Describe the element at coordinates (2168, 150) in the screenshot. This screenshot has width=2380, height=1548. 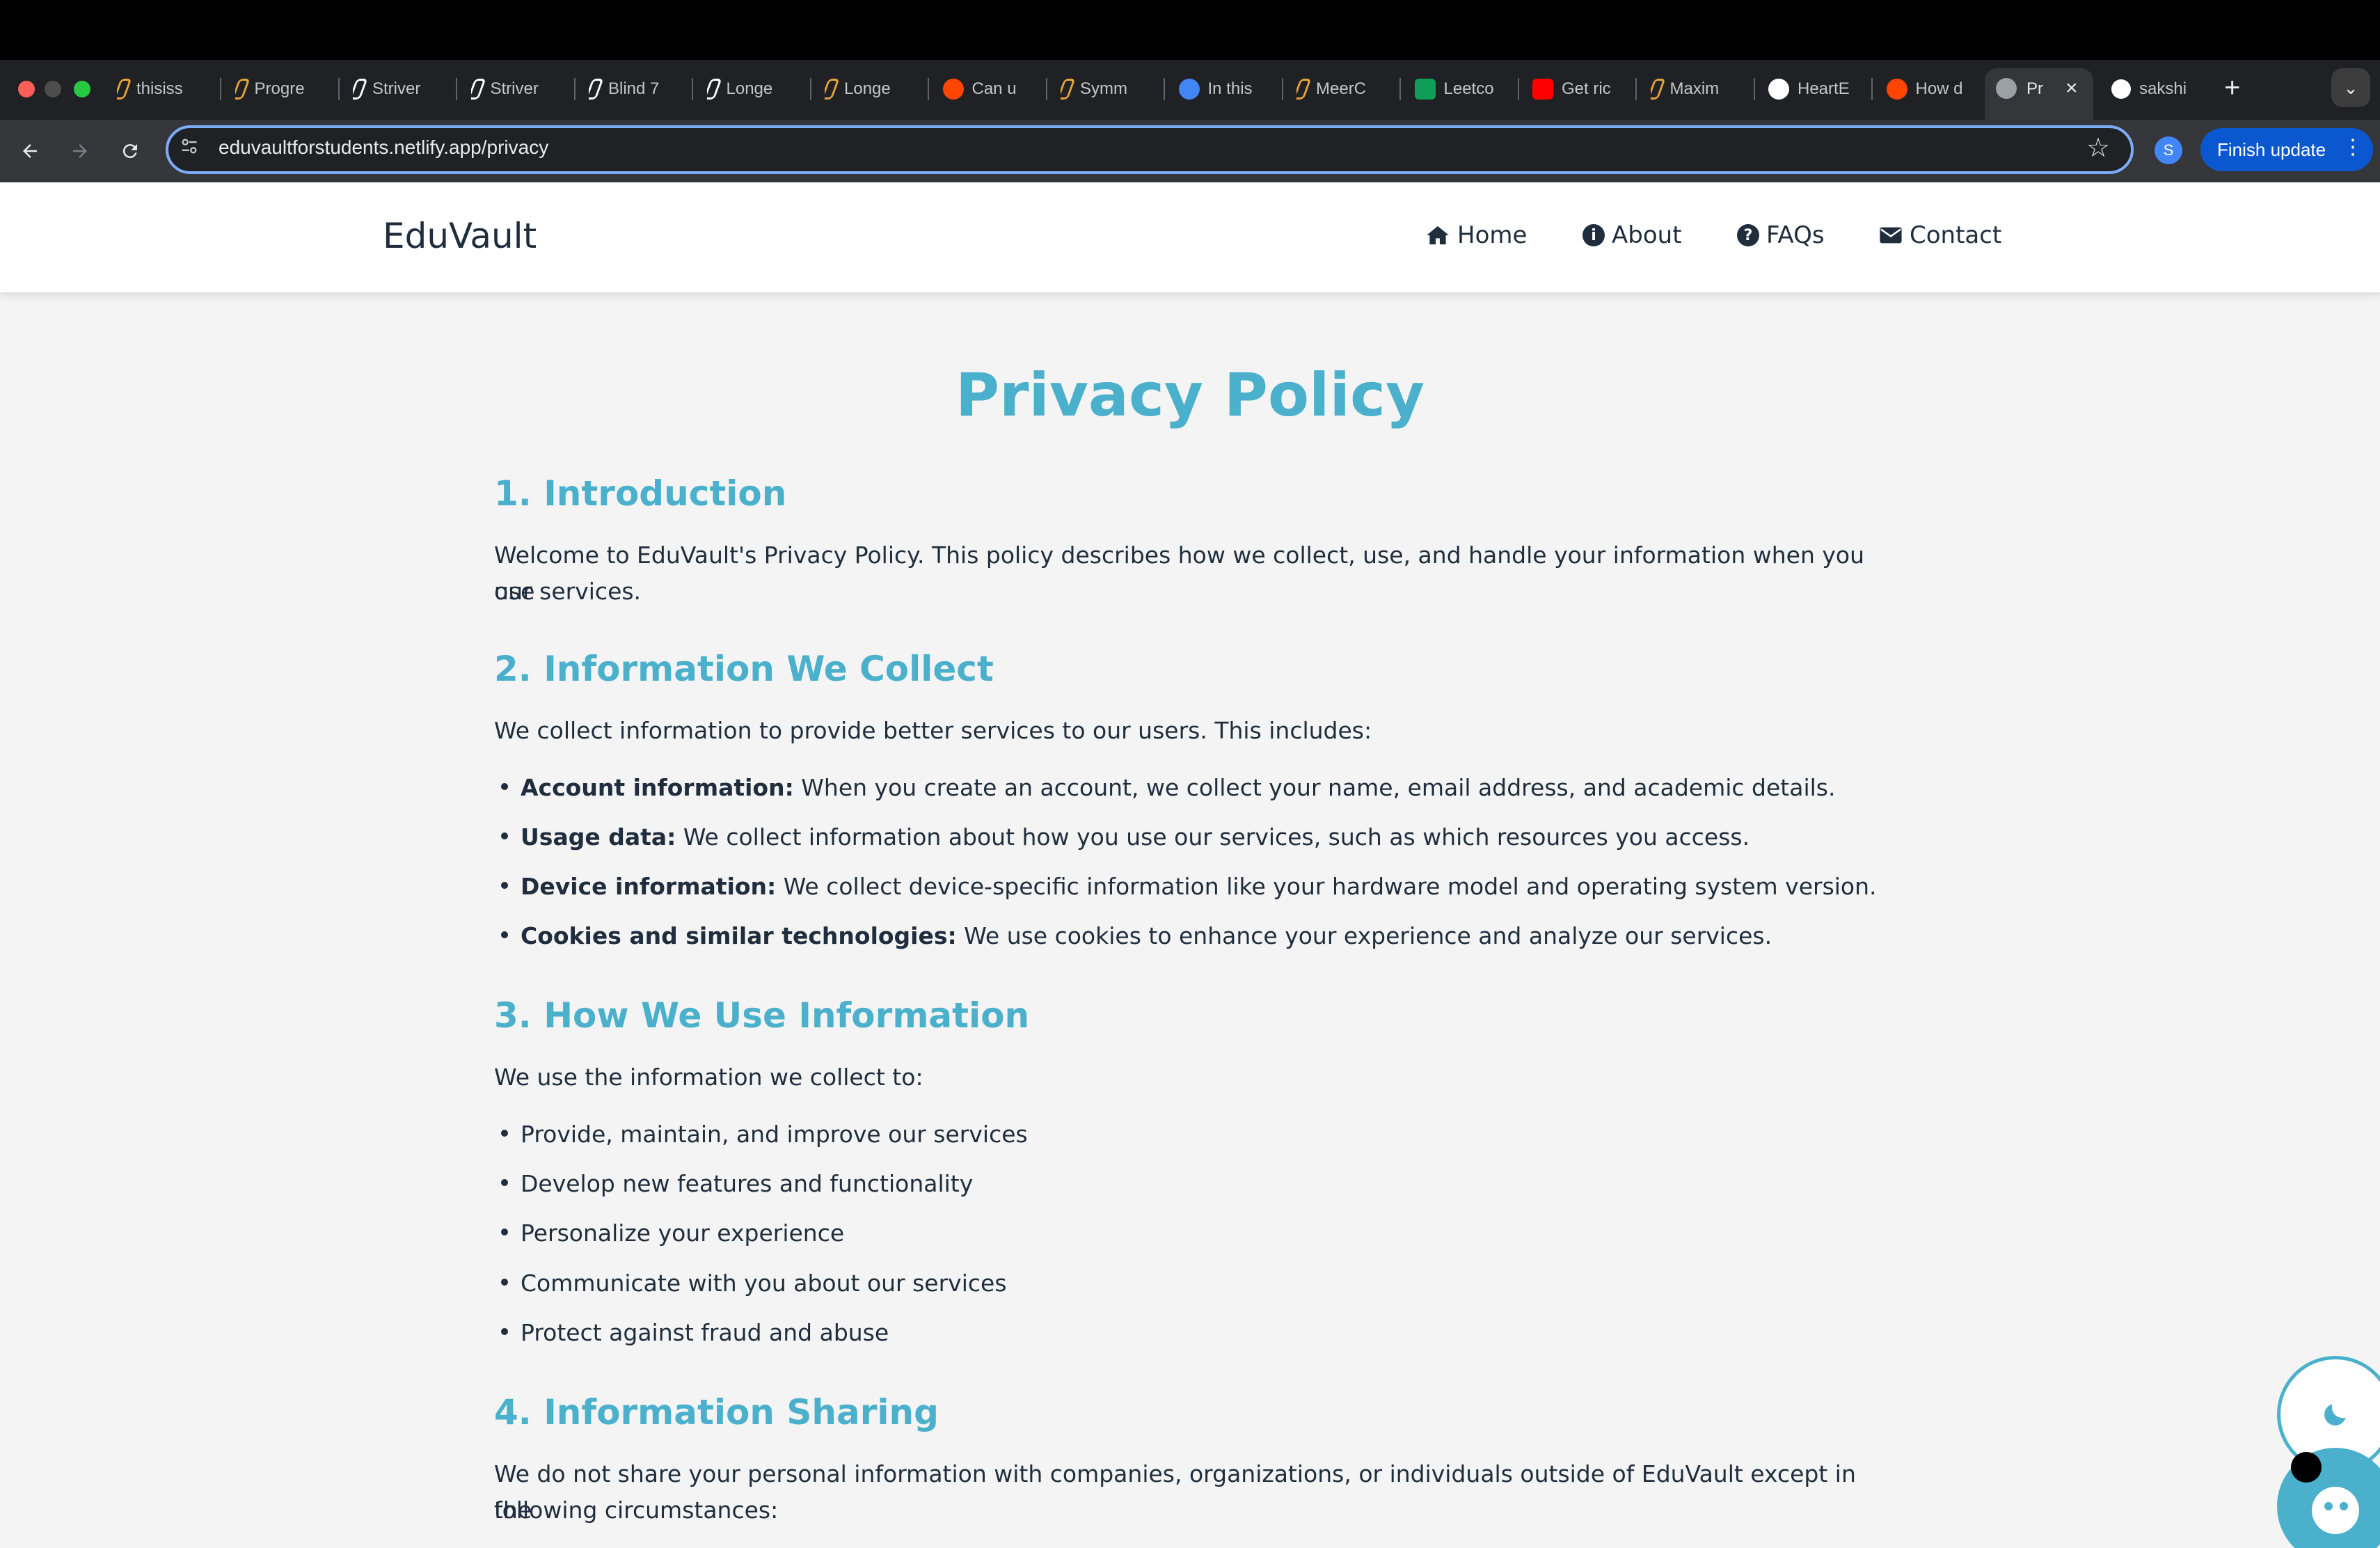
I see `profile-avatar: S` at that location.